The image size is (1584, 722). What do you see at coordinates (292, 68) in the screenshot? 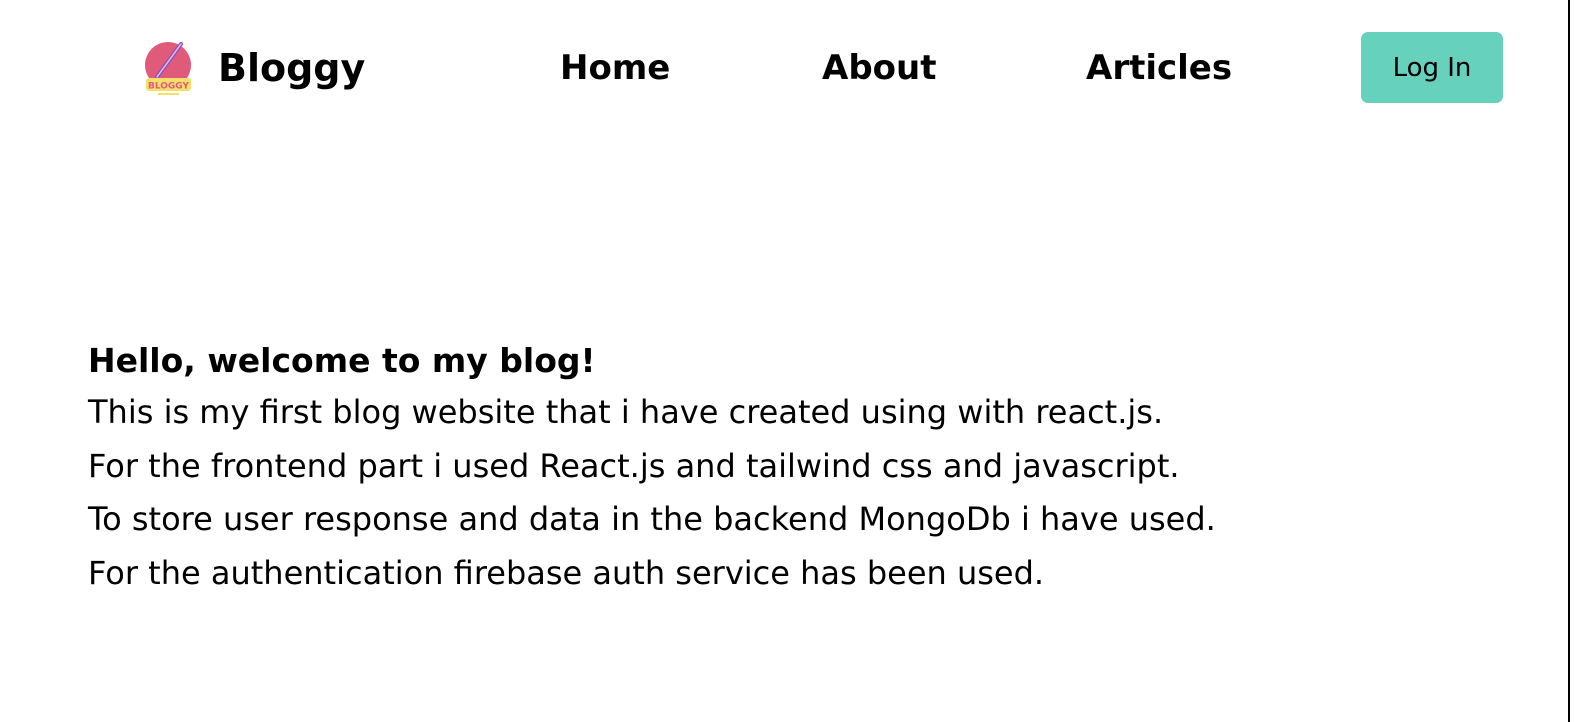
I see `brand-name: Bloggy` at bounding box center [292, 68].